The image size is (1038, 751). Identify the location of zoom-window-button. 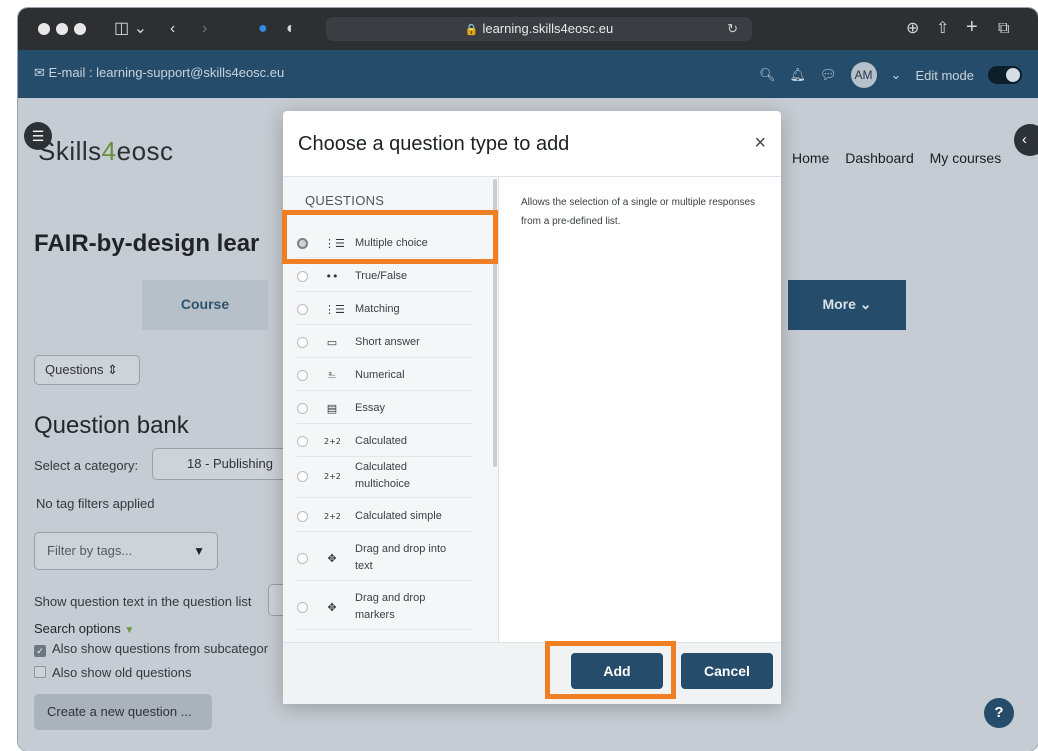
(80, 29).